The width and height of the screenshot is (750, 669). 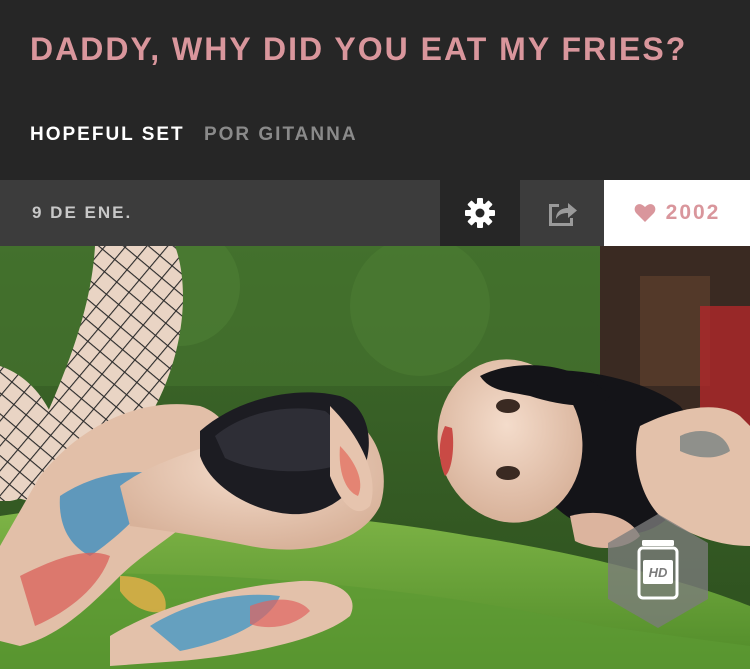 What do you see at coordinates (107, 134) in the screenshot?
I see `set-name: HOPEFUL SET` at bounding box center [107, 134].